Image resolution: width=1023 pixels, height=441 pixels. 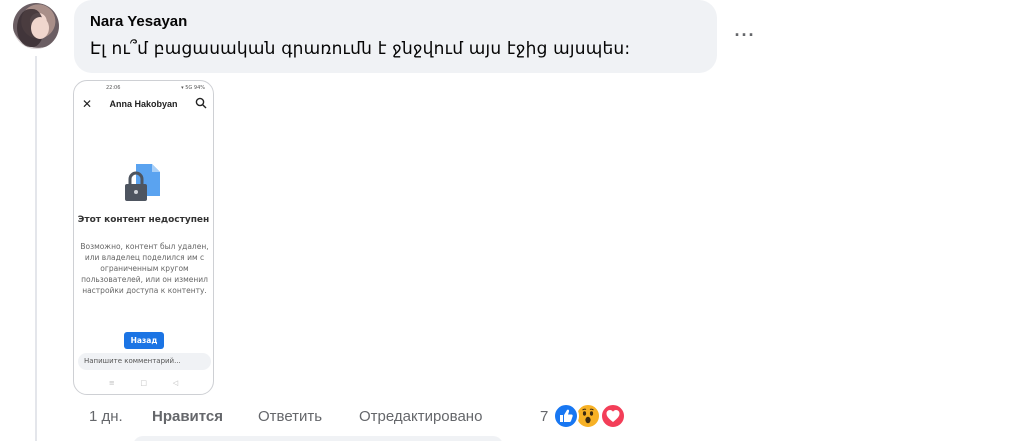 What do you see at coordinates (143, 220) in the screenshot?
I see `phone-unavailable-heading: Этот контент недоступен` at bounding box center [143, 220].